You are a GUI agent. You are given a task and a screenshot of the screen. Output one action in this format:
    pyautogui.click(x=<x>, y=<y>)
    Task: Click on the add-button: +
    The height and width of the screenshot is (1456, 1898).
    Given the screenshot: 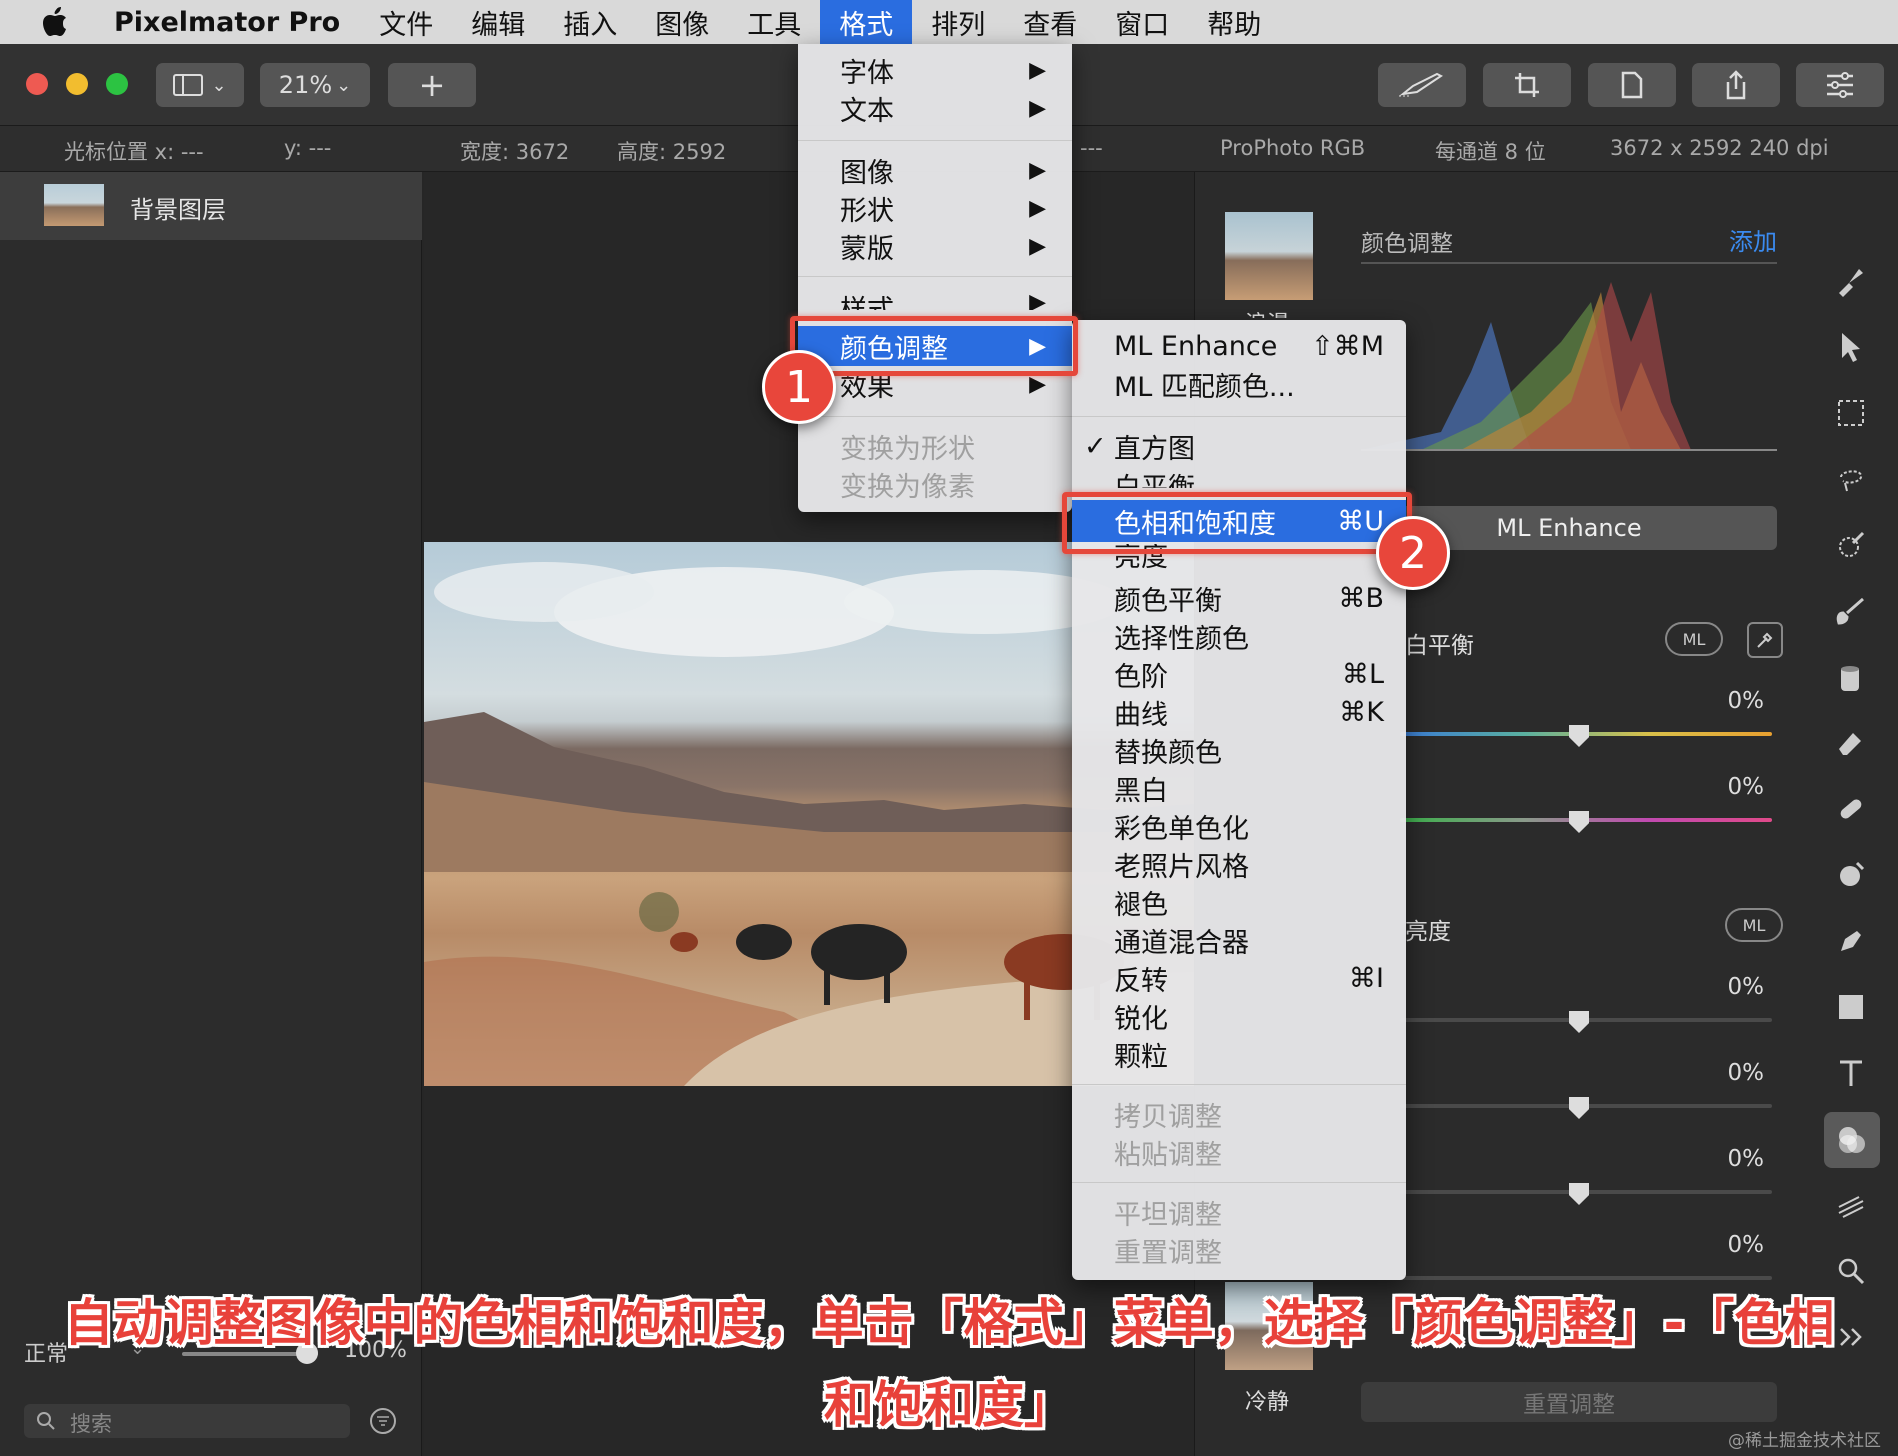 What is the action you would take?
    pyautogui.click(x=432, y=85)
    